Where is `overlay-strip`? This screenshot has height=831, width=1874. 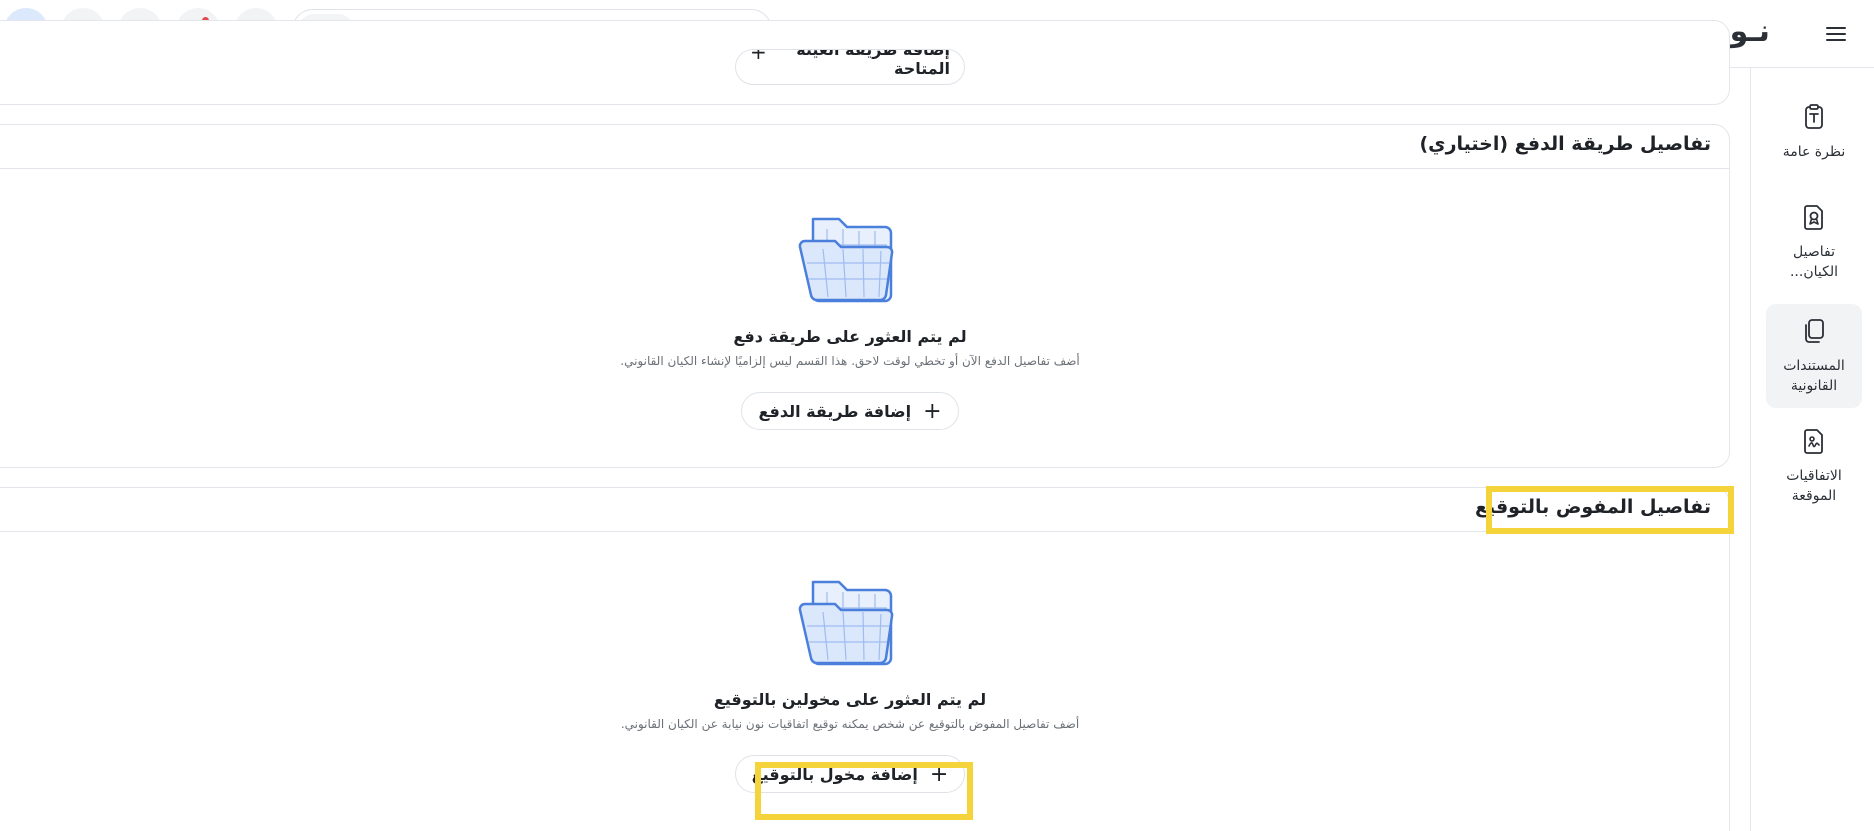
overlay-strip is located at coordinates (1535, 70).